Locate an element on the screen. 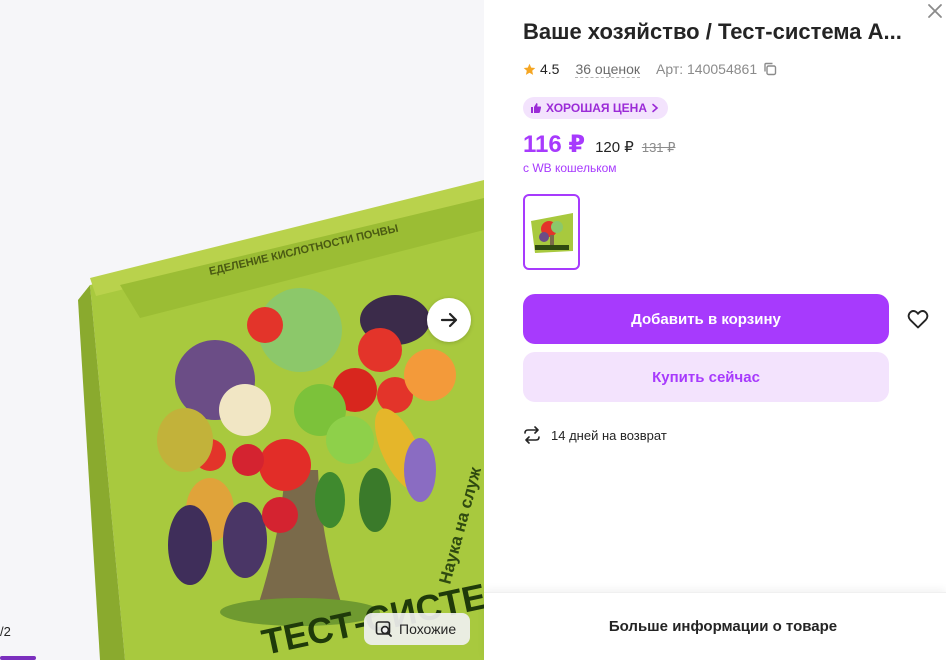 Image resolution: width=946 pixels, height=660 pixels. price-row: 116 ₽ 120 ₽ 131 ₽ is located at coordinates (599, 144).